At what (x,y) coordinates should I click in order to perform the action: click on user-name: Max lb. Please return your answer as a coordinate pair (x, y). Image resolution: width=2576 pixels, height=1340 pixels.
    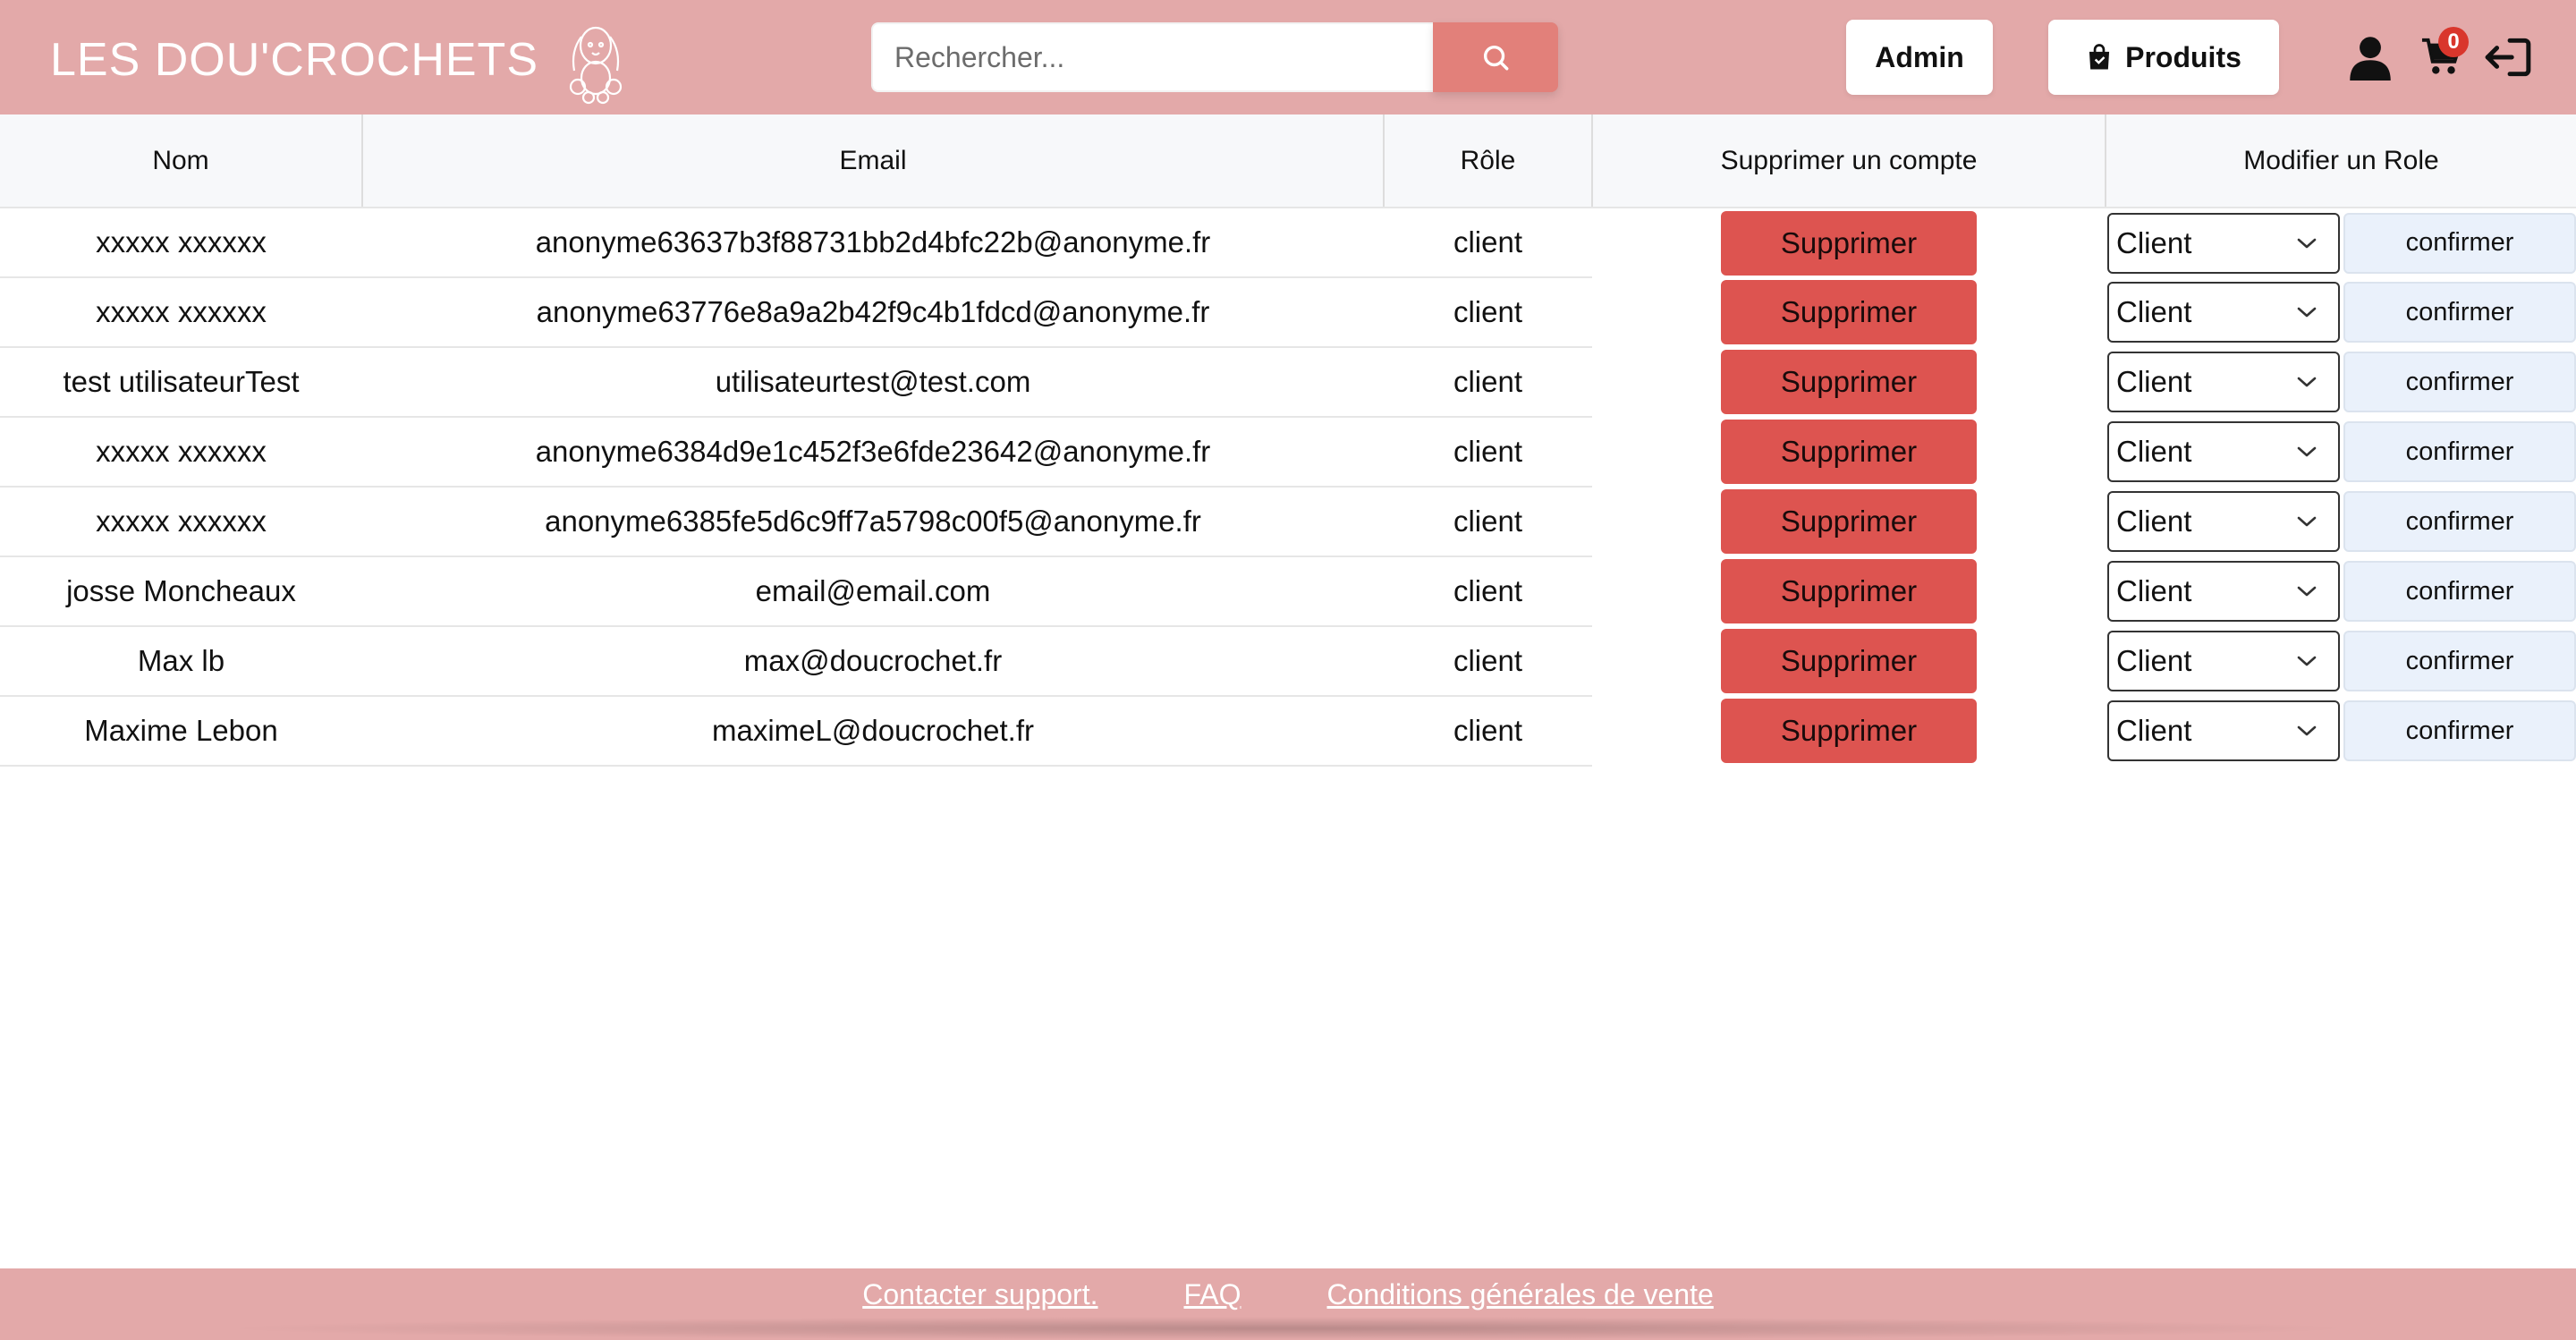
    Looking at the image, I should click on (181, 661).